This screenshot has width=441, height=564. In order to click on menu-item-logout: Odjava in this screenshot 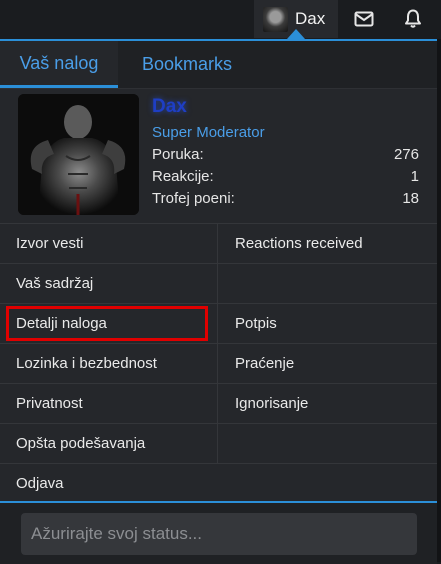, I will do `click(218, 483)`.